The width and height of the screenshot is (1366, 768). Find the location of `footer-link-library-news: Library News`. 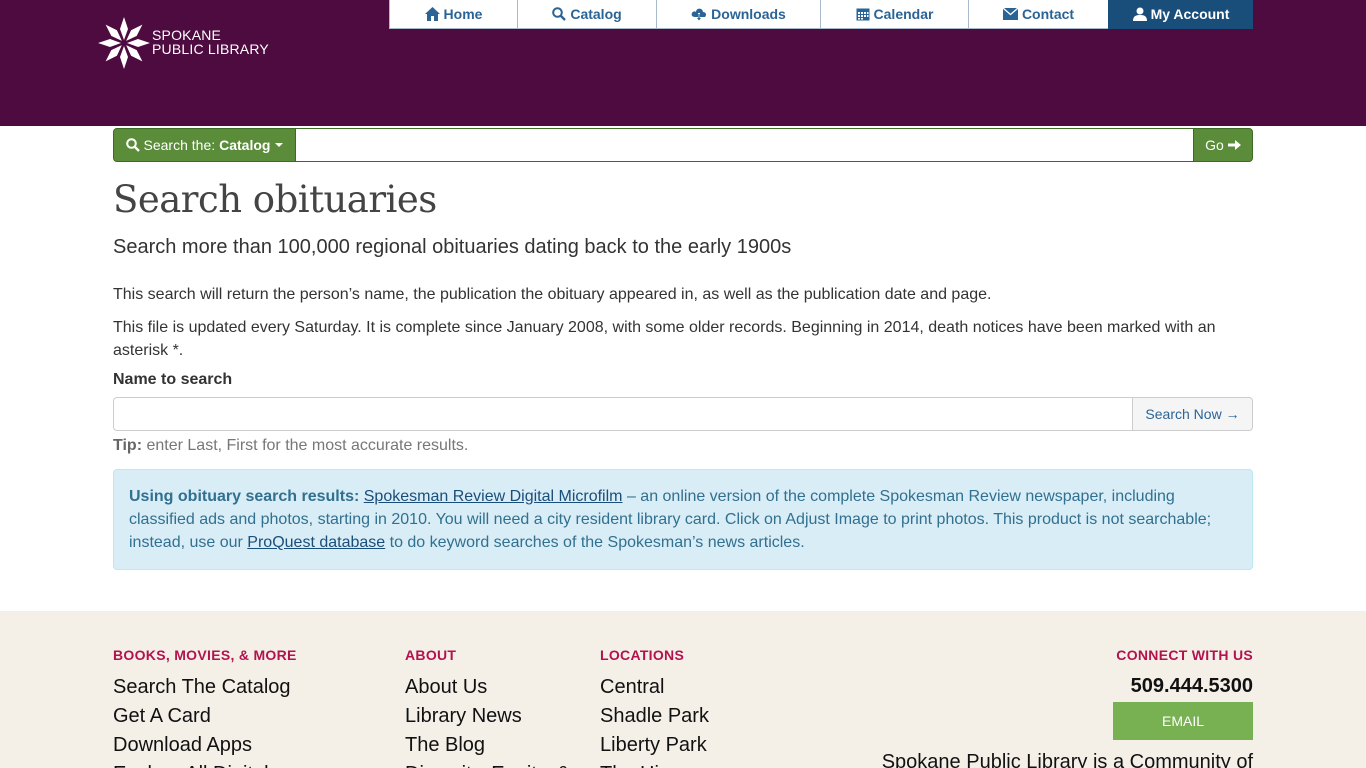

footer-link-library-news: Library News is located at coordinates (487, 716).